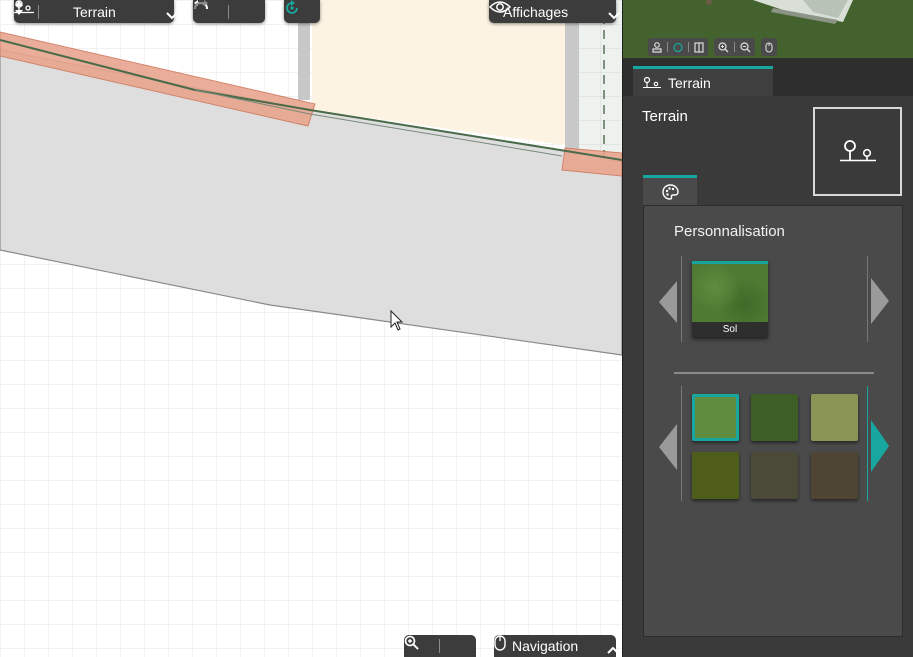 The width and height of the screenshot is (913, 657). I want to click on tab-terrain: Terrain, so click(703, 81).